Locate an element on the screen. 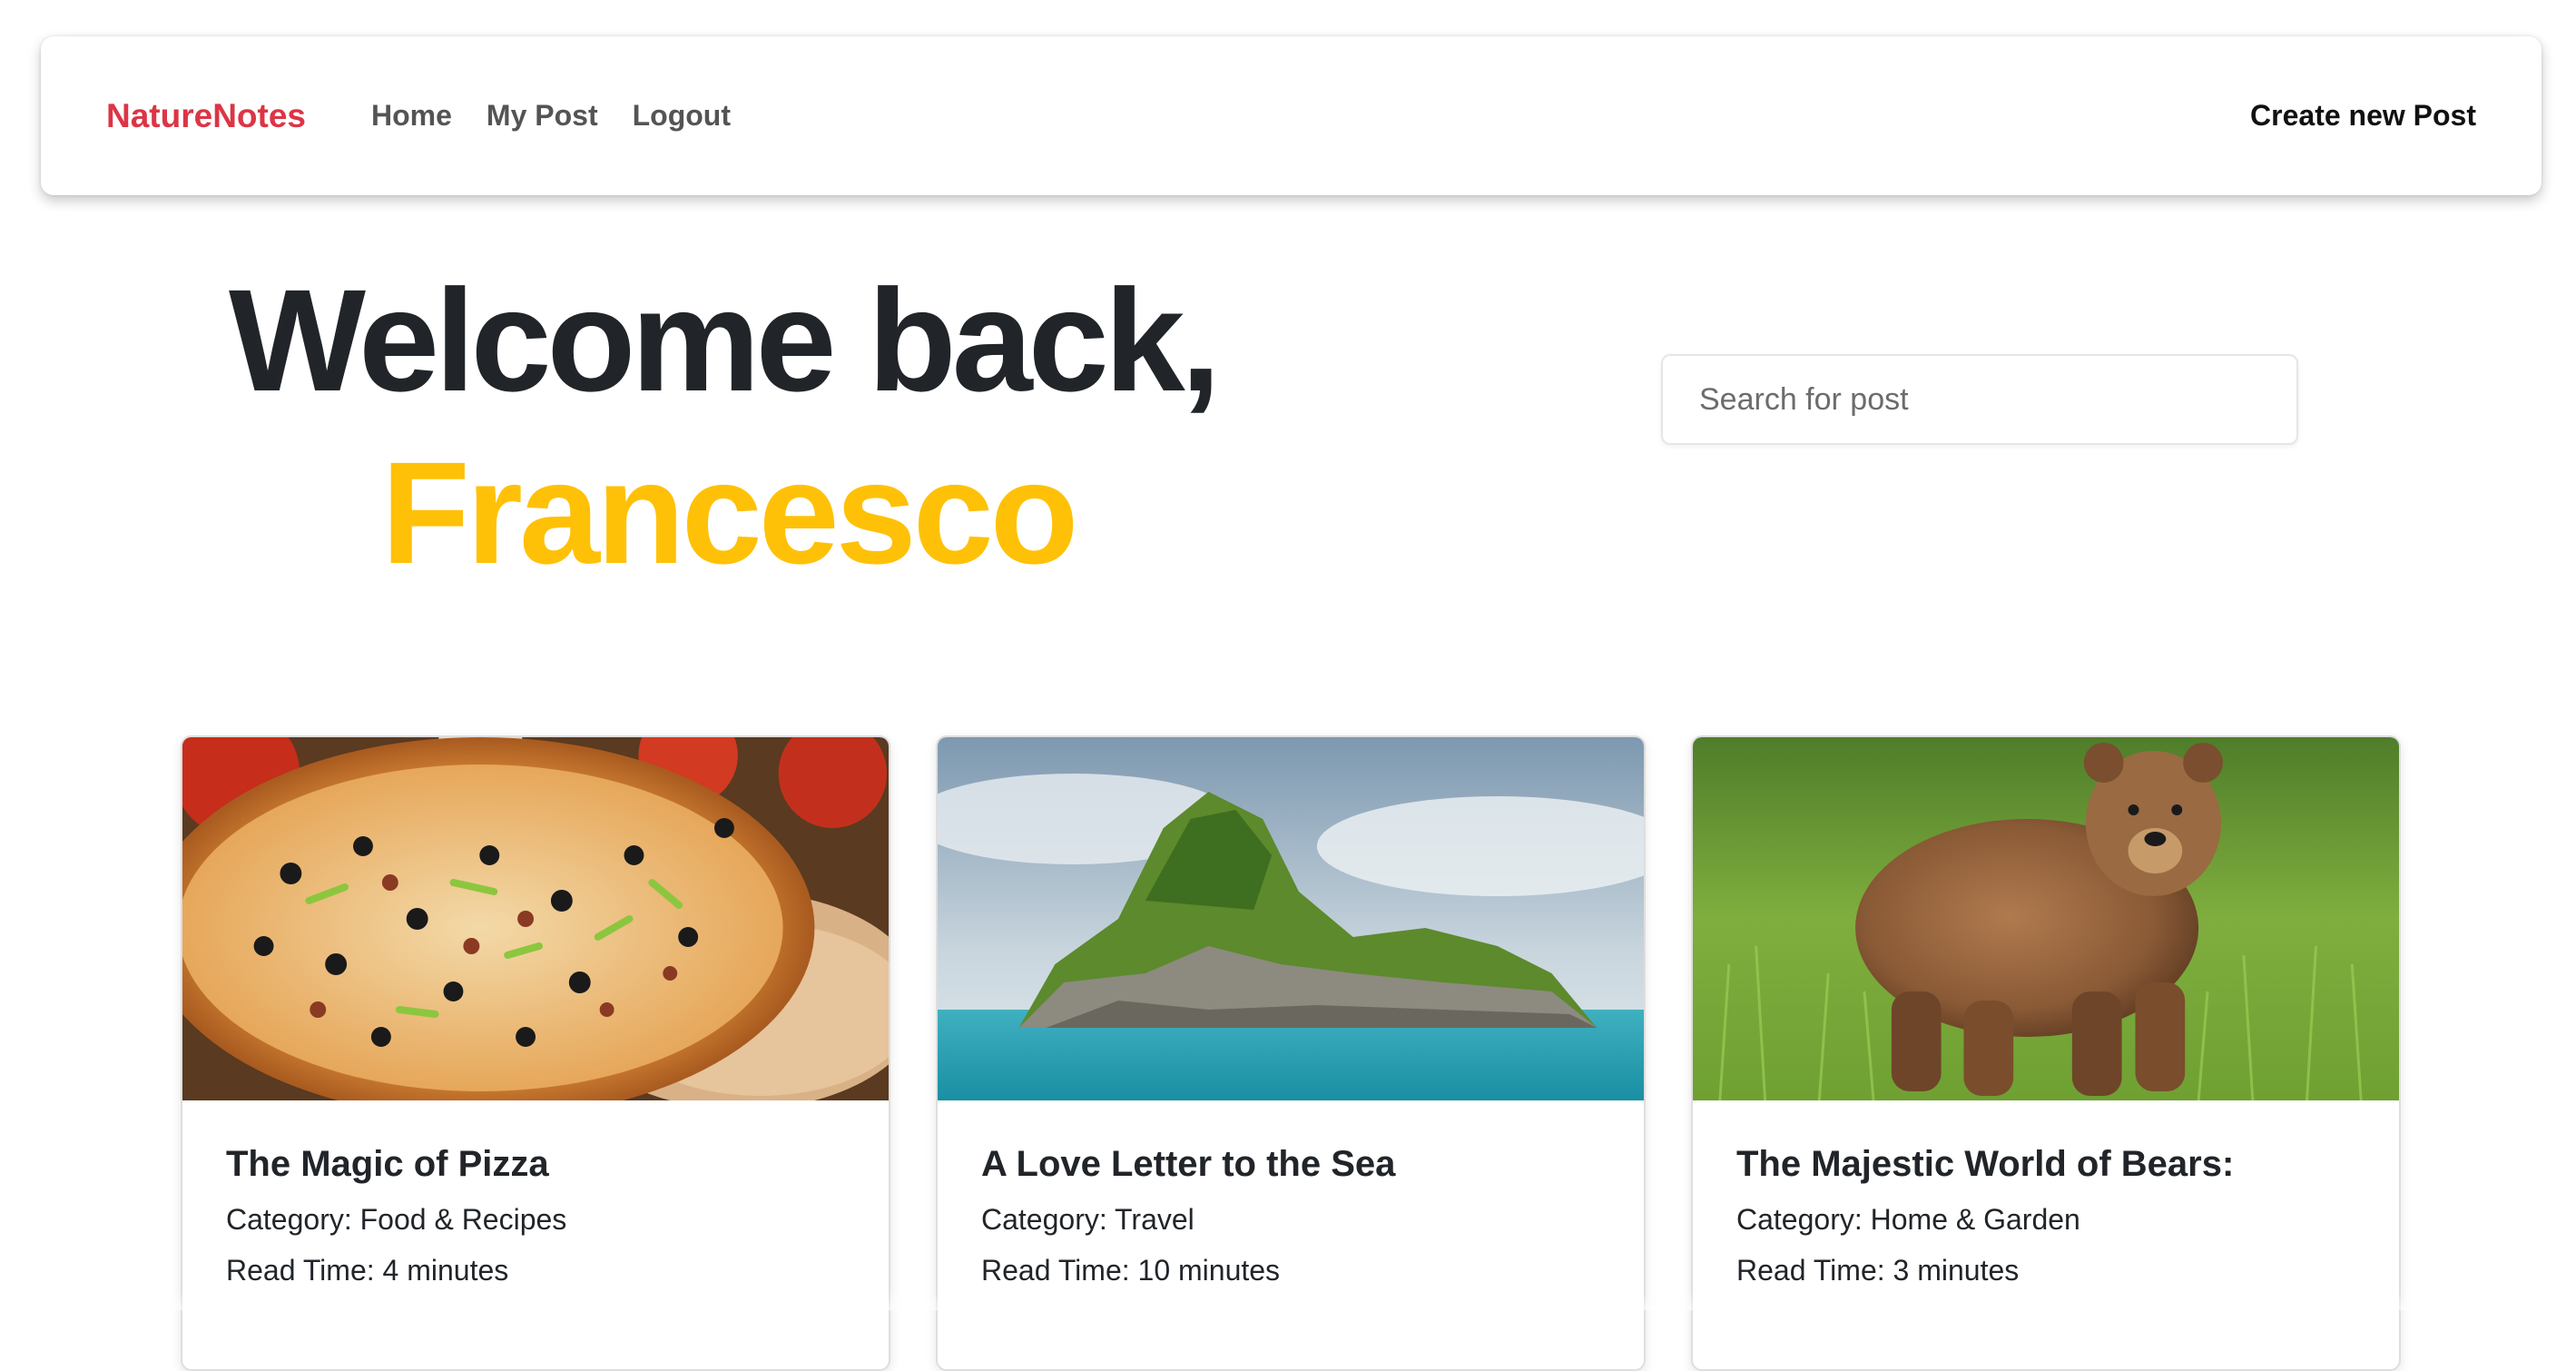 This screenshot has height=1371, width=2576. card-title: A Love Letter to the Sea is located at coordinates (1290, 1144).